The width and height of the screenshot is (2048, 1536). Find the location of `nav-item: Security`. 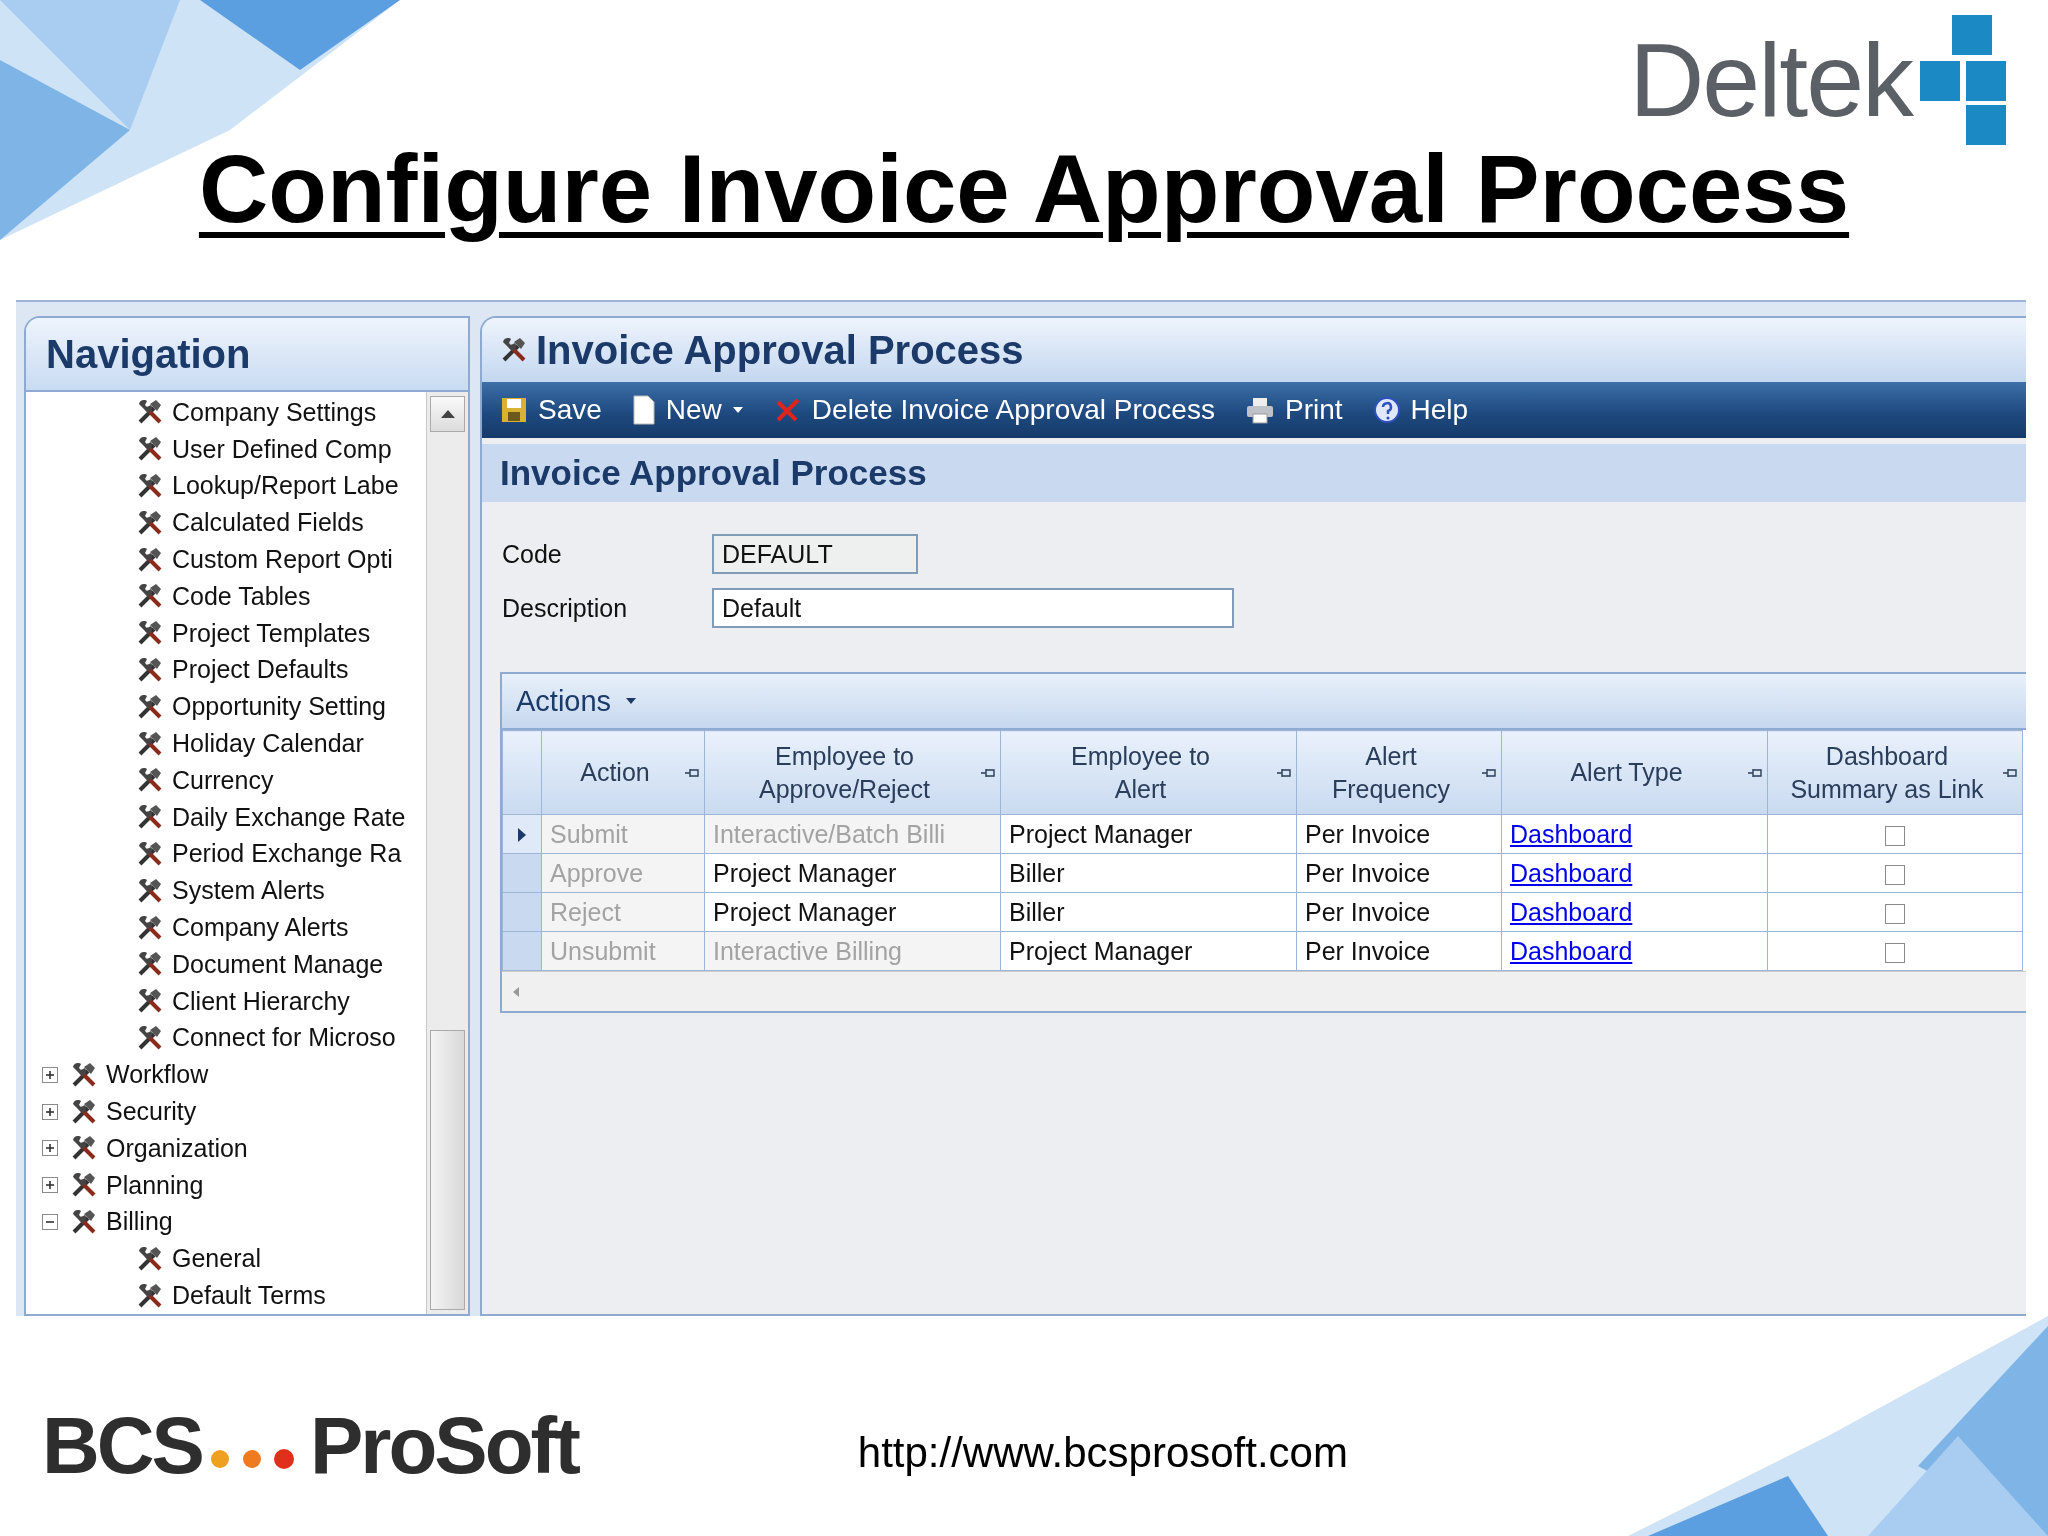

nav-item: Security is located at coordinates (226, 1111).